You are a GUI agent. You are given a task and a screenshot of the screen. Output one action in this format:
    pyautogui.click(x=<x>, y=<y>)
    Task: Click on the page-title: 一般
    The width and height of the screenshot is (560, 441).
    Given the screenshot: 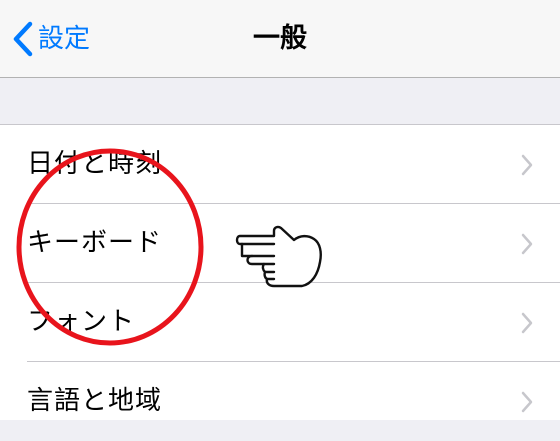 What is the action you would take?
    pyautogui.click(x=280, y=38)
    